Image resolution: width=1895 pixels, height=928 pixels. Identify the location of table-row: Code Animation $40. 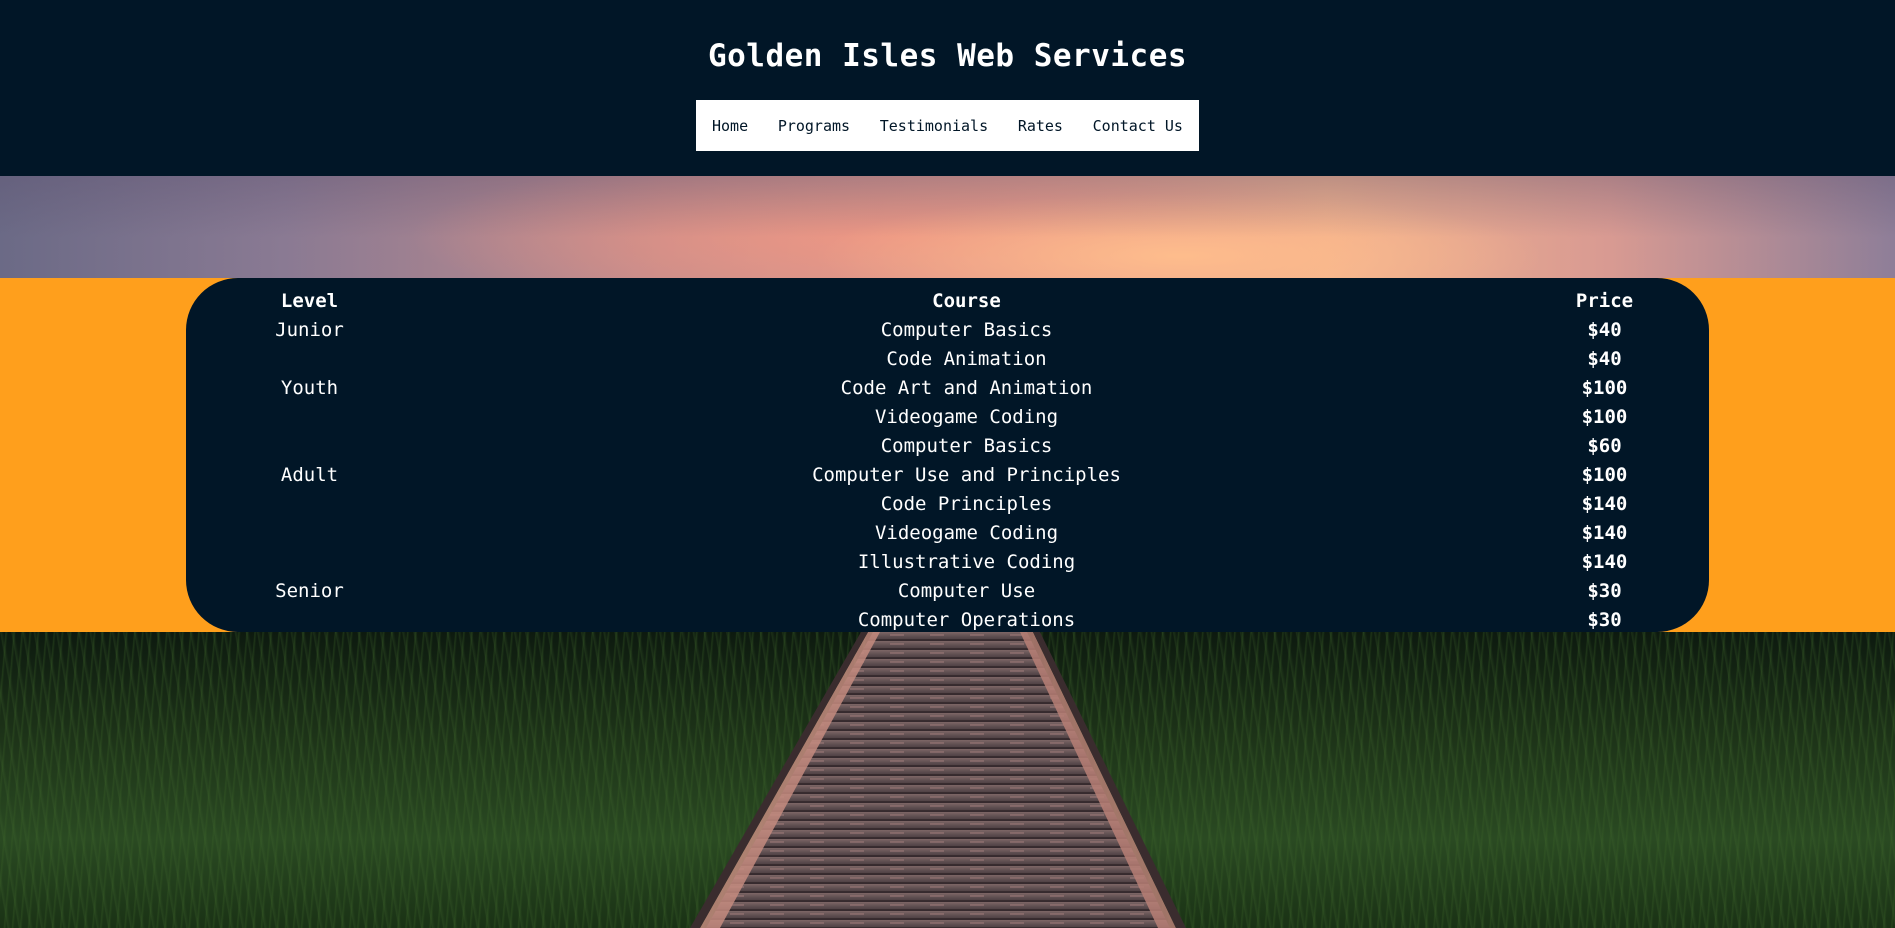
(947, 358).